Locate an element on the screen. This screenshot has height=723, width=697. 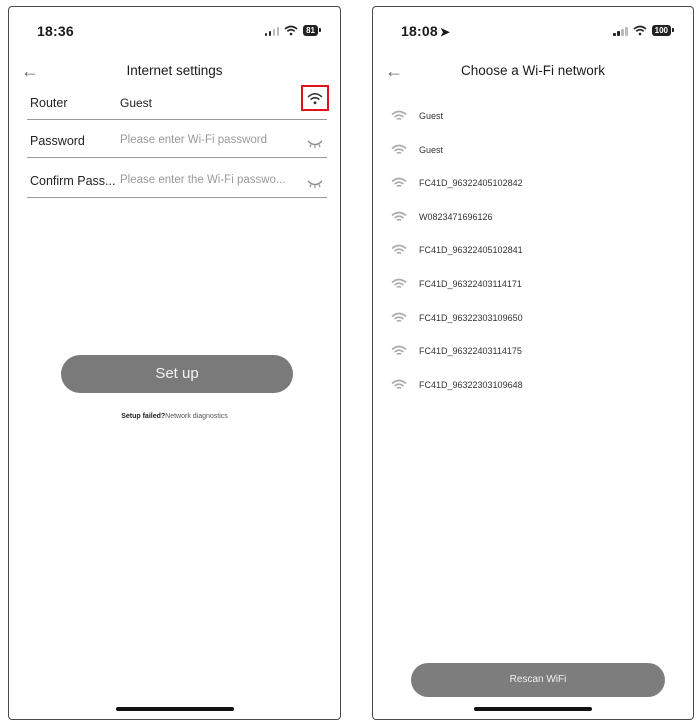
battery-icon: 81 is located at coordinates (312, 30).